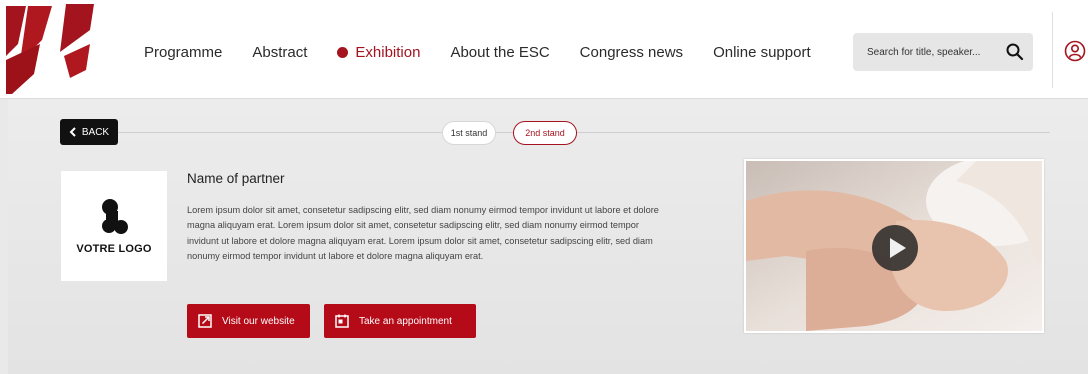 This screenshot has height=374, width=1088. Describe the element at coordinates (95, 132) in the screenshot. I see `back-label: BACK` at that location.